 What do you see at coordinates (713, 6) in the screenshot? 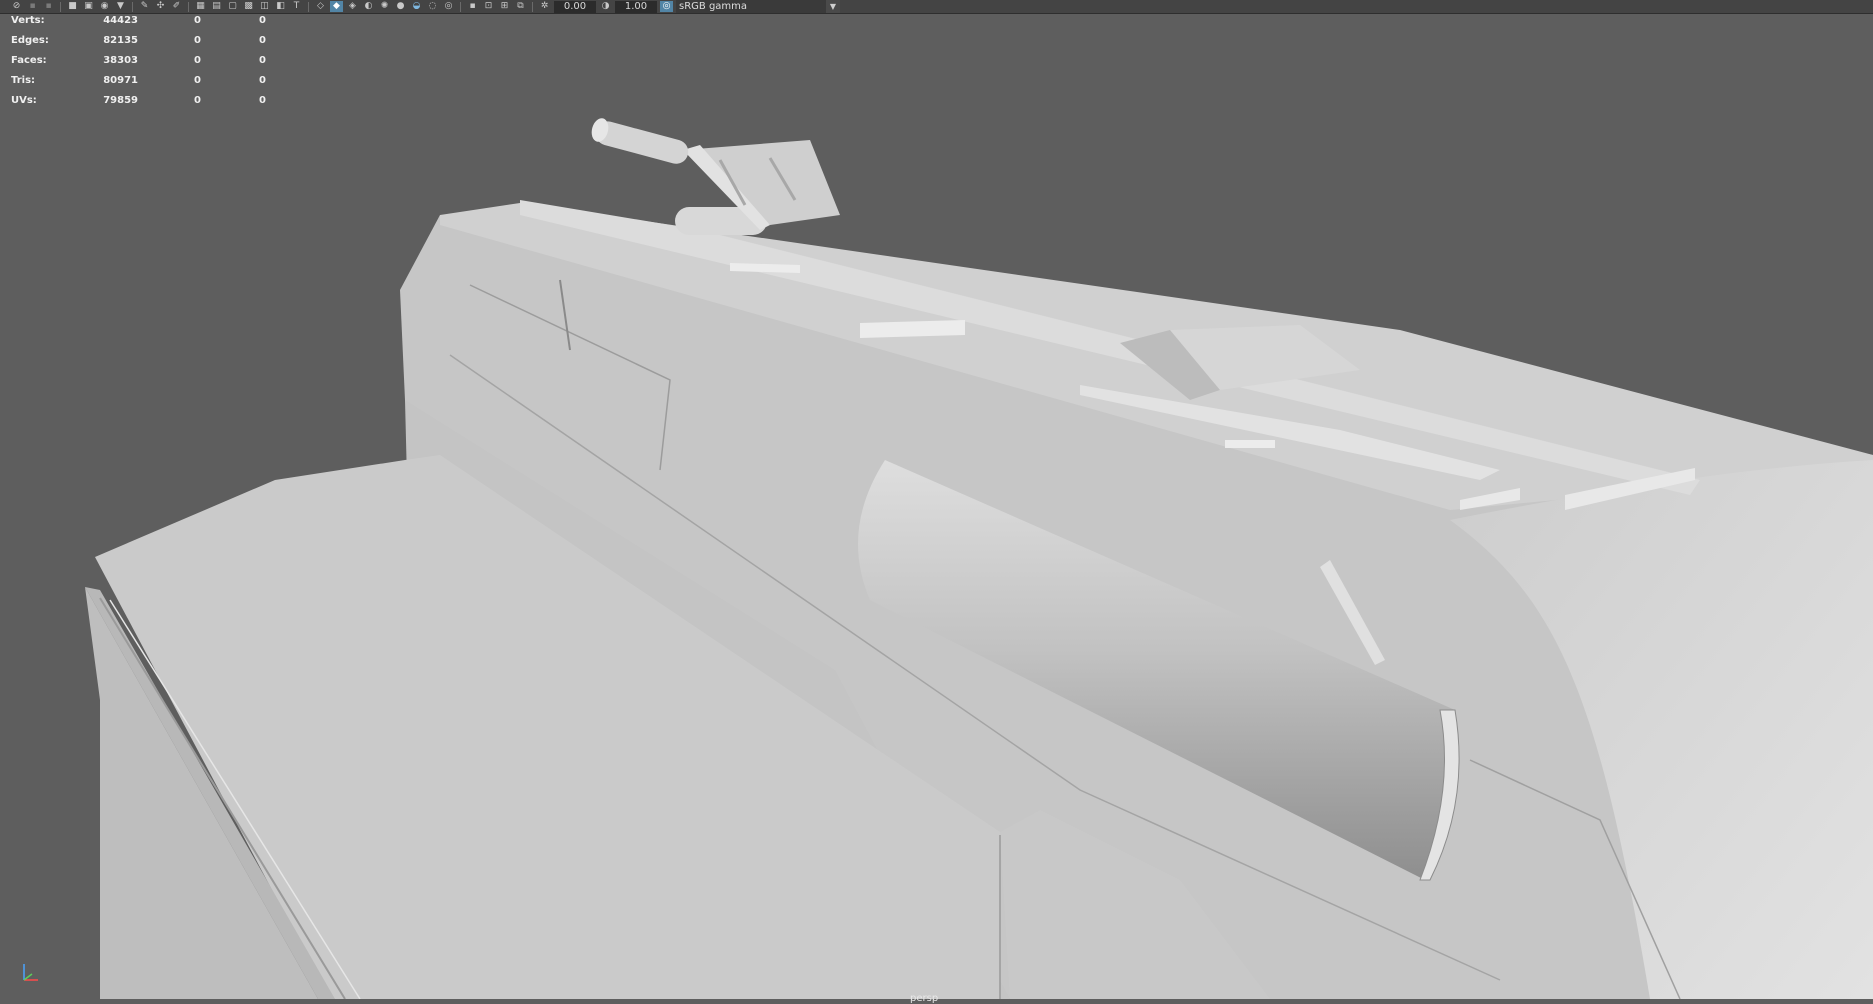
I see `view-transform-value: sRGB gamma` at bounding box center [713, 6].